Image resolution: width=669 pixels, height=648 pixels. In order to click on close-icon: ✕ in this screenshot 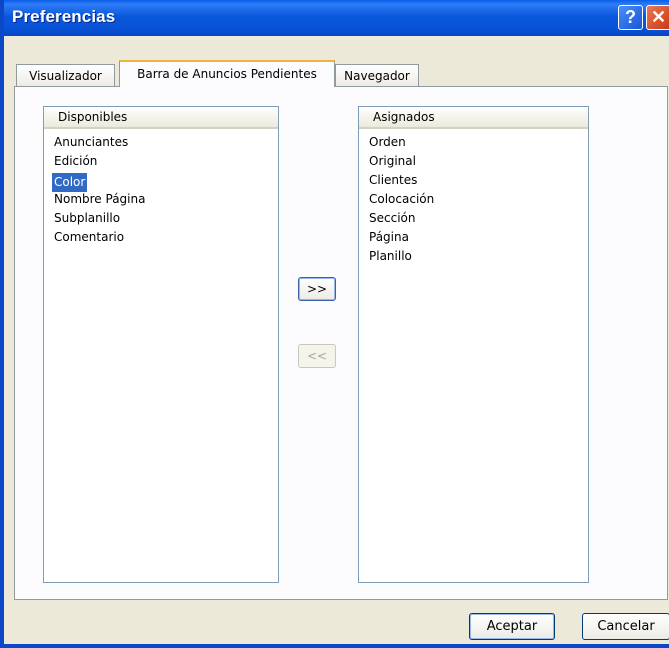, I will do `click(658, 17)`.